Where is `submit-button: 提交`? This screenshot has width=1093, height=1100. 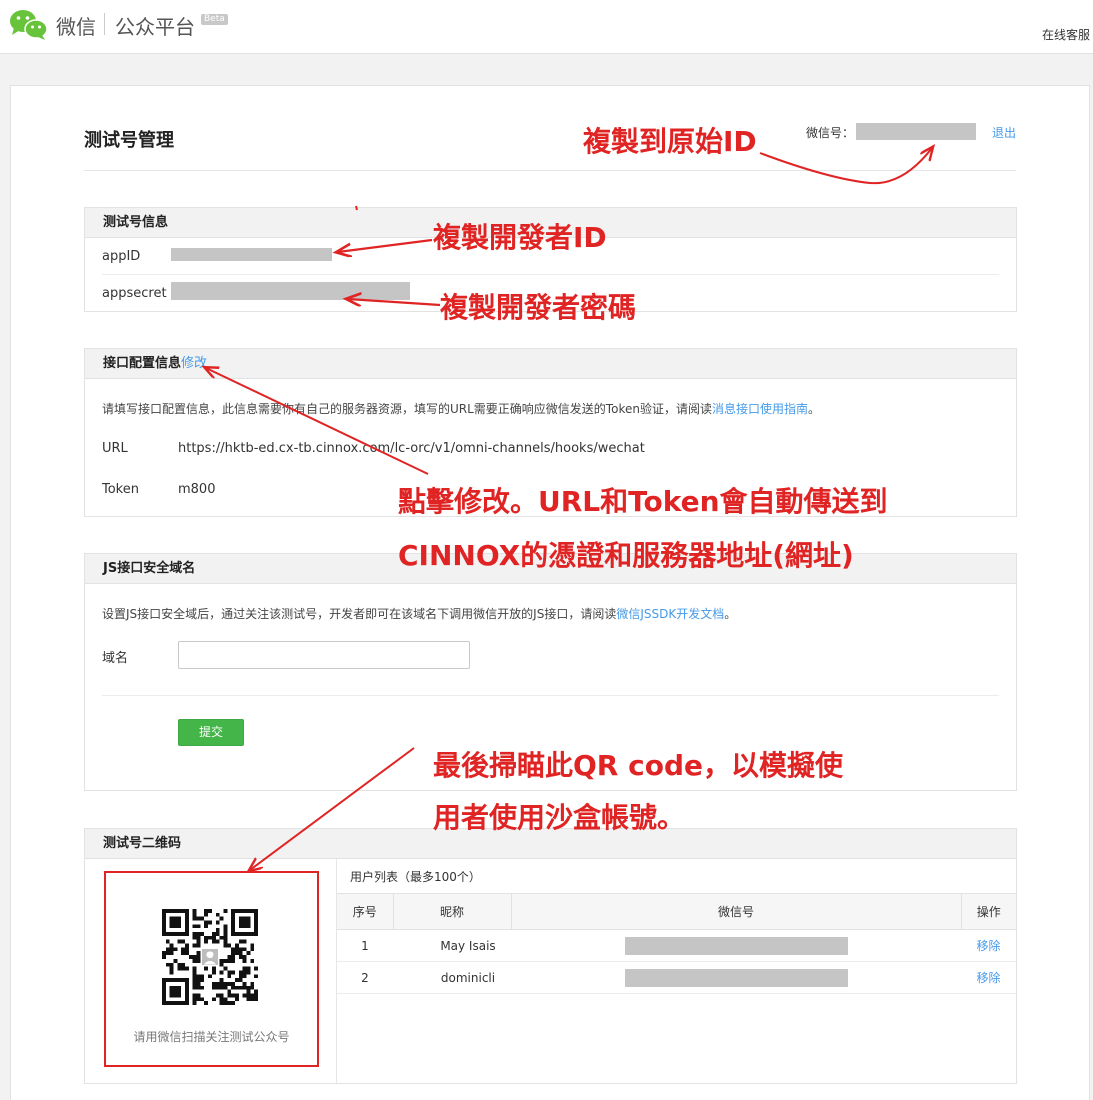 submit-button: 提交 is located at coordinates (211, 732).